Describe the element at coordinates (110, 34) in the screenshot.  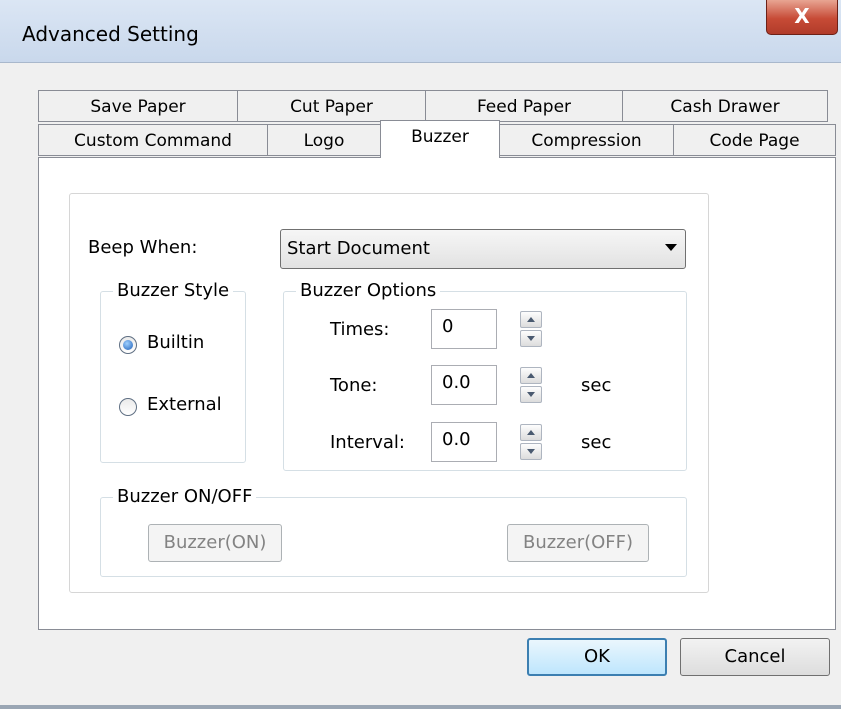
I see `window-title: Advanced Setting` at that location.